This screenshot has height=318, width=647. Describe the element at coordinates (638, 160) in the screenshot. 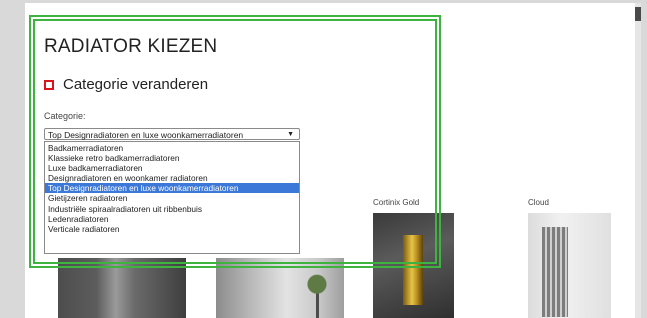

I see `scrollbar-track` at that location.